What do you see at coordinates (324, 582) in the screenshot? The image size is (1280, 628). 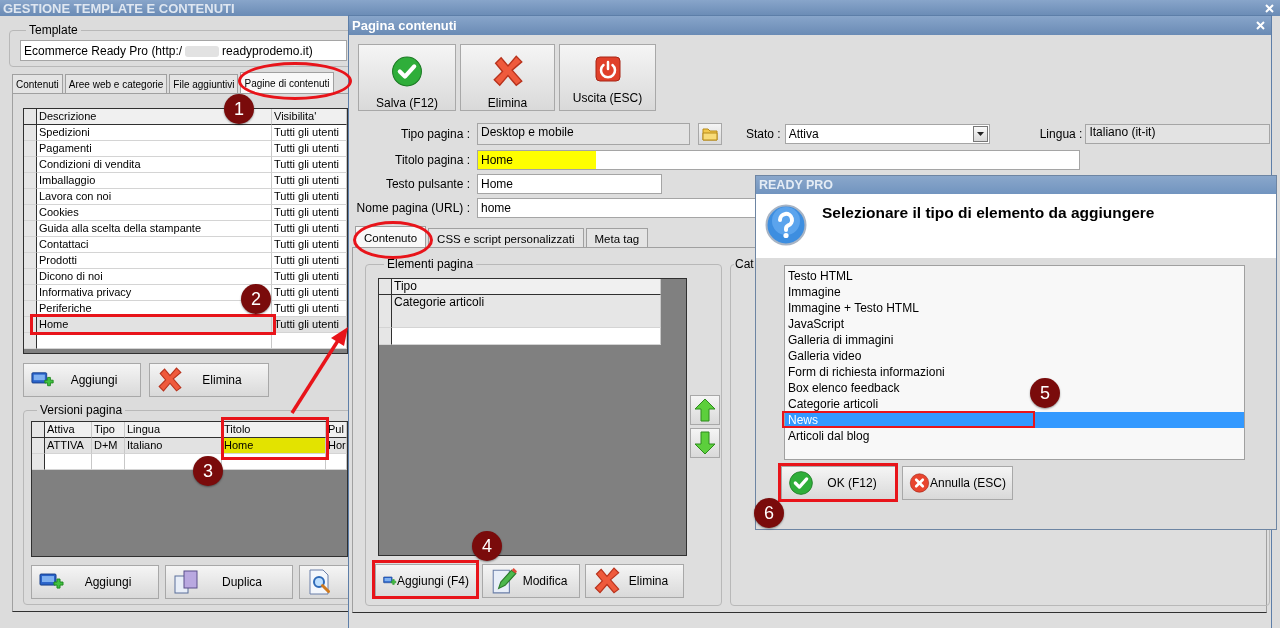 I see `preview-button` at bounding box center [324, 582].